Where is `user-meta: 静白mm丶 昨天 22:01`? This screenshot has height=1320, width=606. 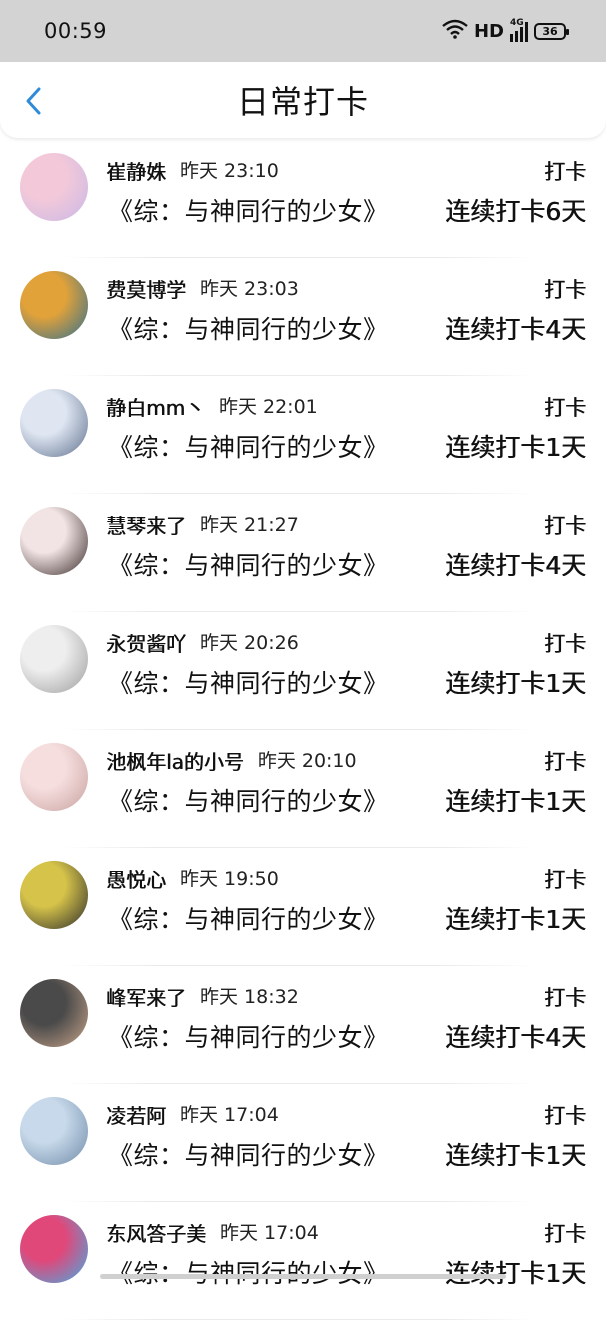 user-meta: 静白mm丶 昨天 22:01 is located at coordinates (212, 406).